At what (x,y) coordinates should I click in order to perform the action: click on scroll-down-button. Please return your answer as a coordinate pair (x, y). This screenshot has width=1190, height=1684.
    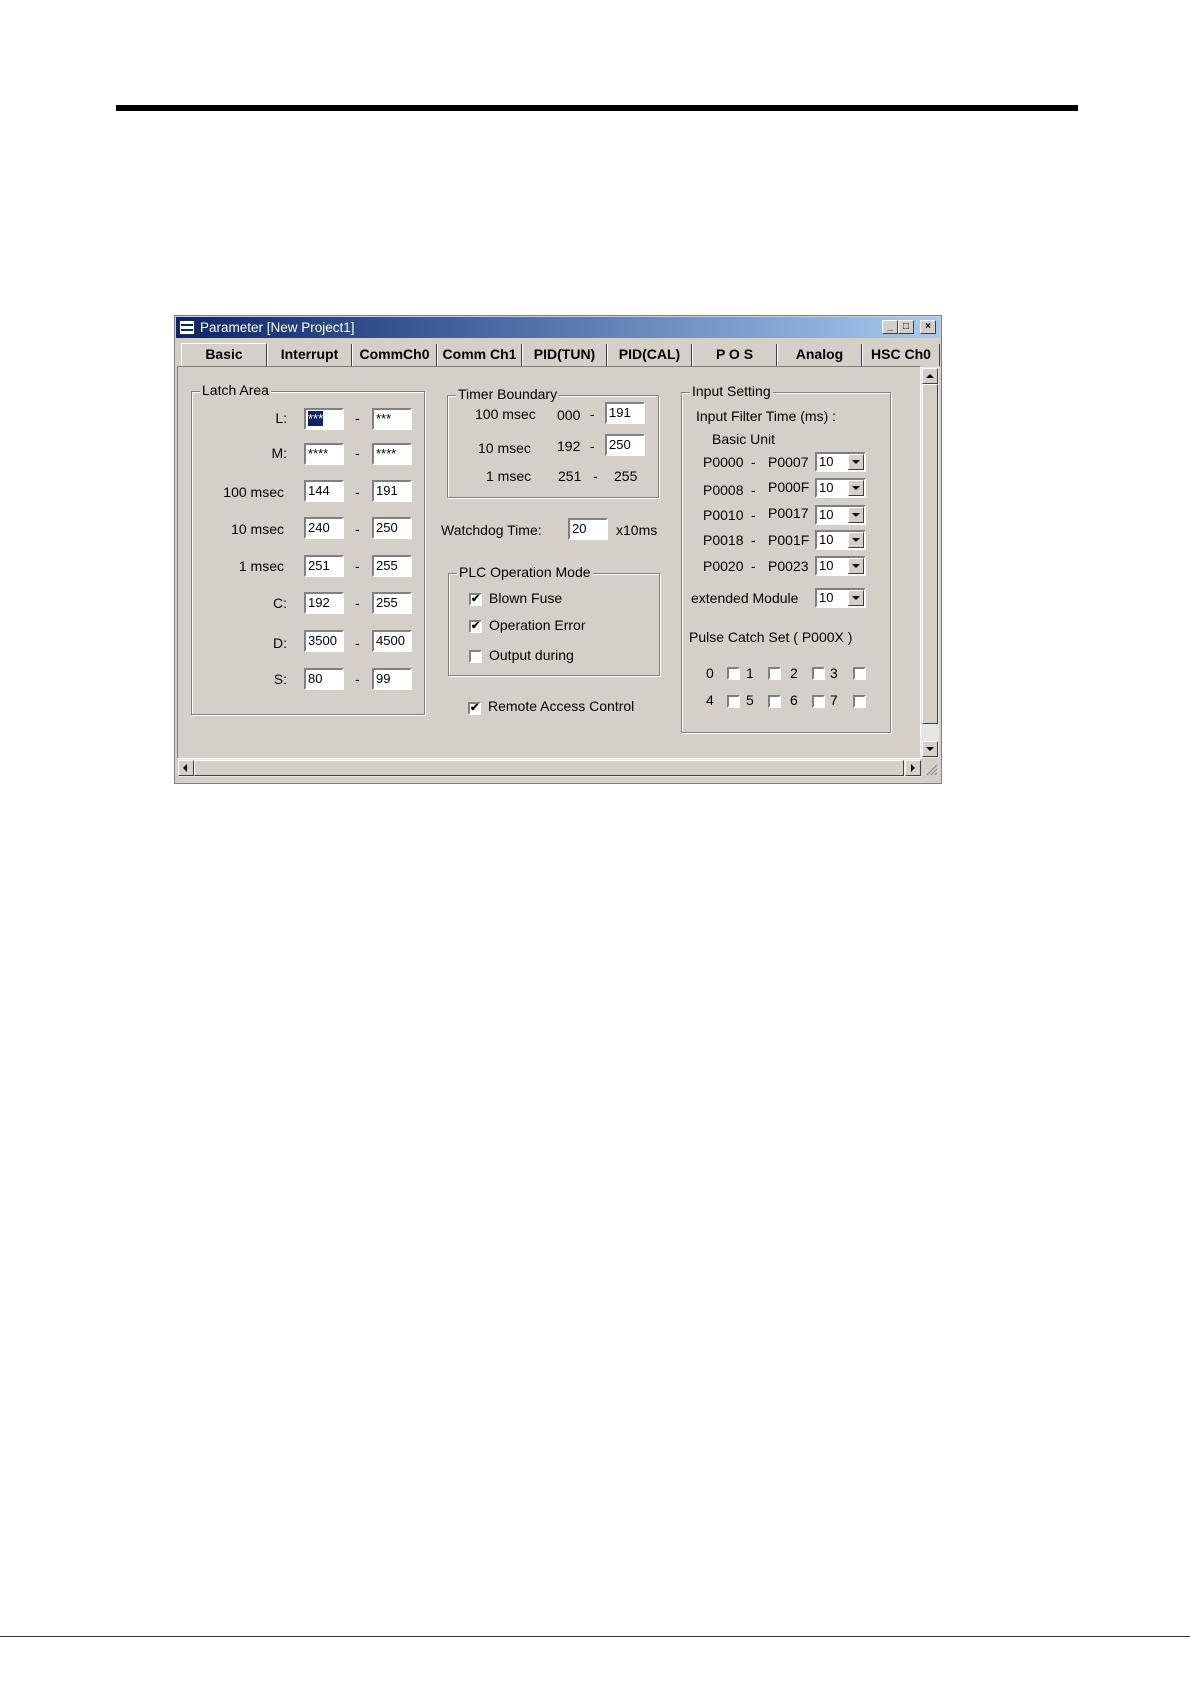
    Looking at the image, I should click on (930, 749).